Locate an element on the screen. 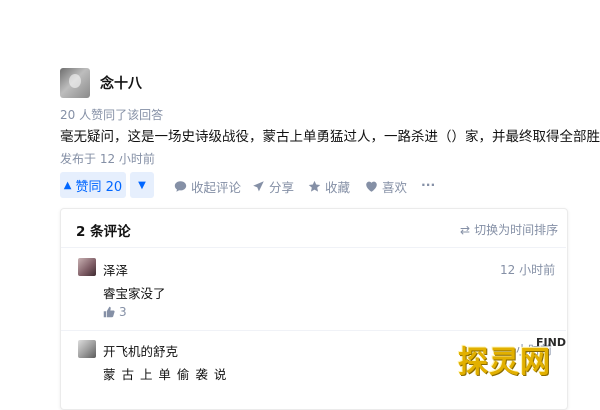 This screenshot has height=410, width=600. share-button: 分享 is located at coordinates (273, 186).